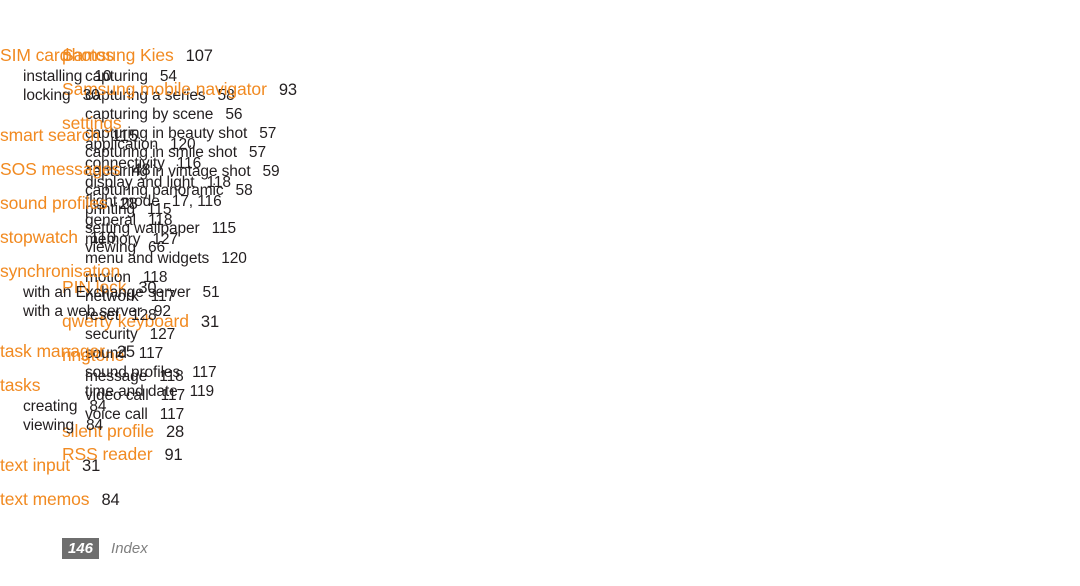 The image size is (1080, 586). I want to click on index-heading-label: stopwatch, so click(39, 237).